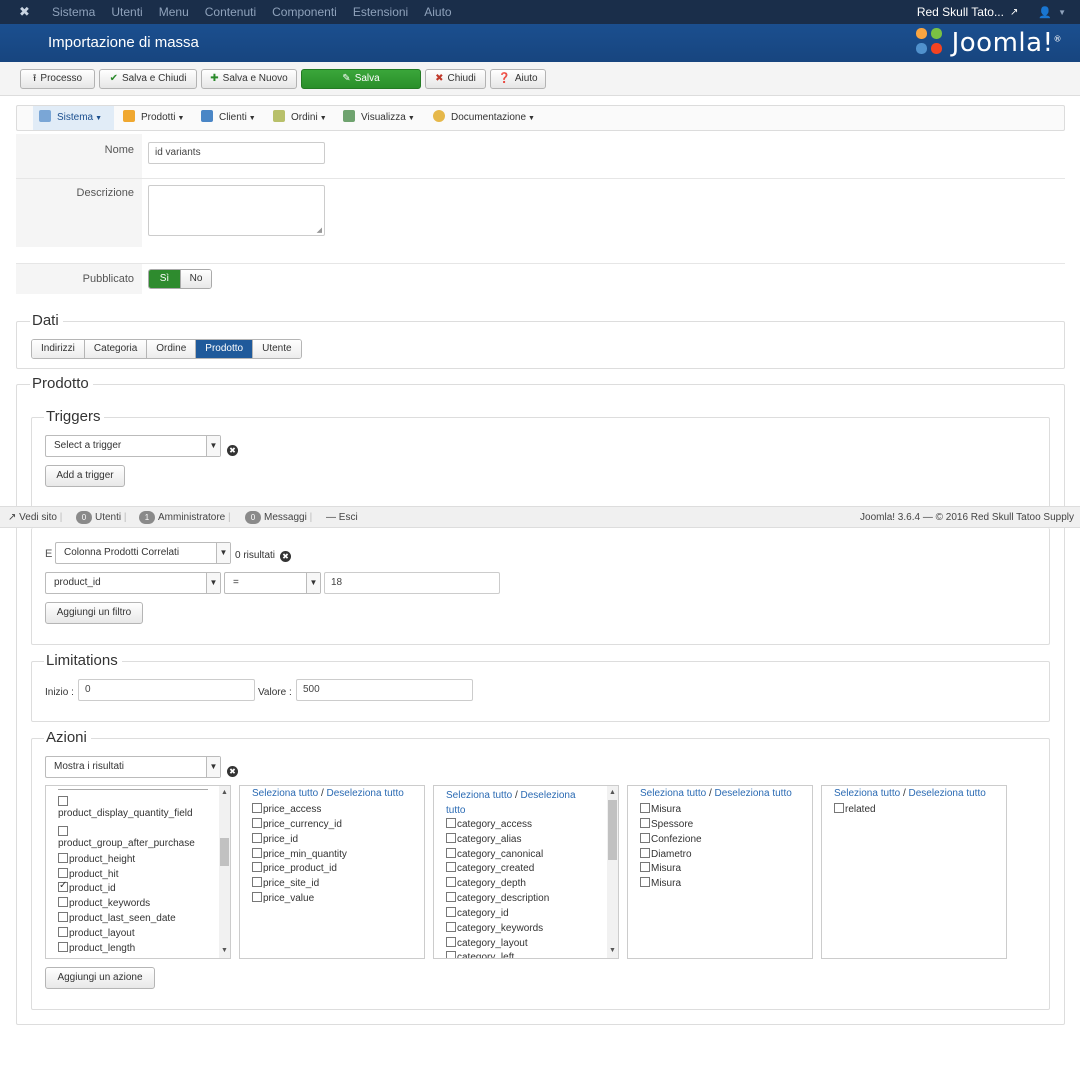 This screenshot has height=1080, width=1080. Describe the element at coordinates (277, 349) in the screenshot. I see `tab-utente: Utente` at that location.